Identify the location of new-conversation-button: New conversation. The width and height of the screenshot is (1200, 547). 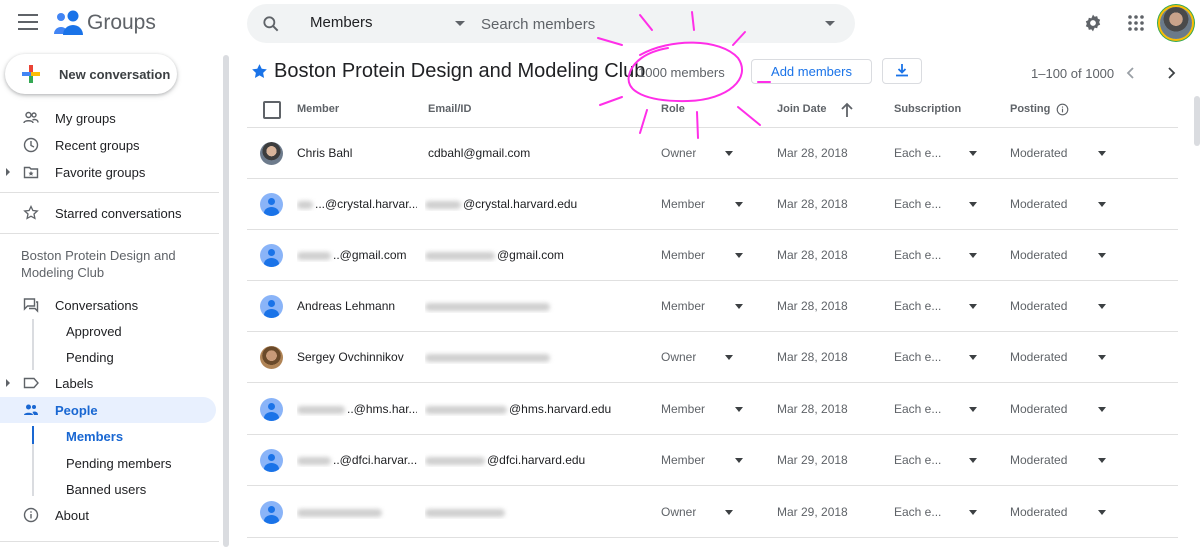
(91, 74).